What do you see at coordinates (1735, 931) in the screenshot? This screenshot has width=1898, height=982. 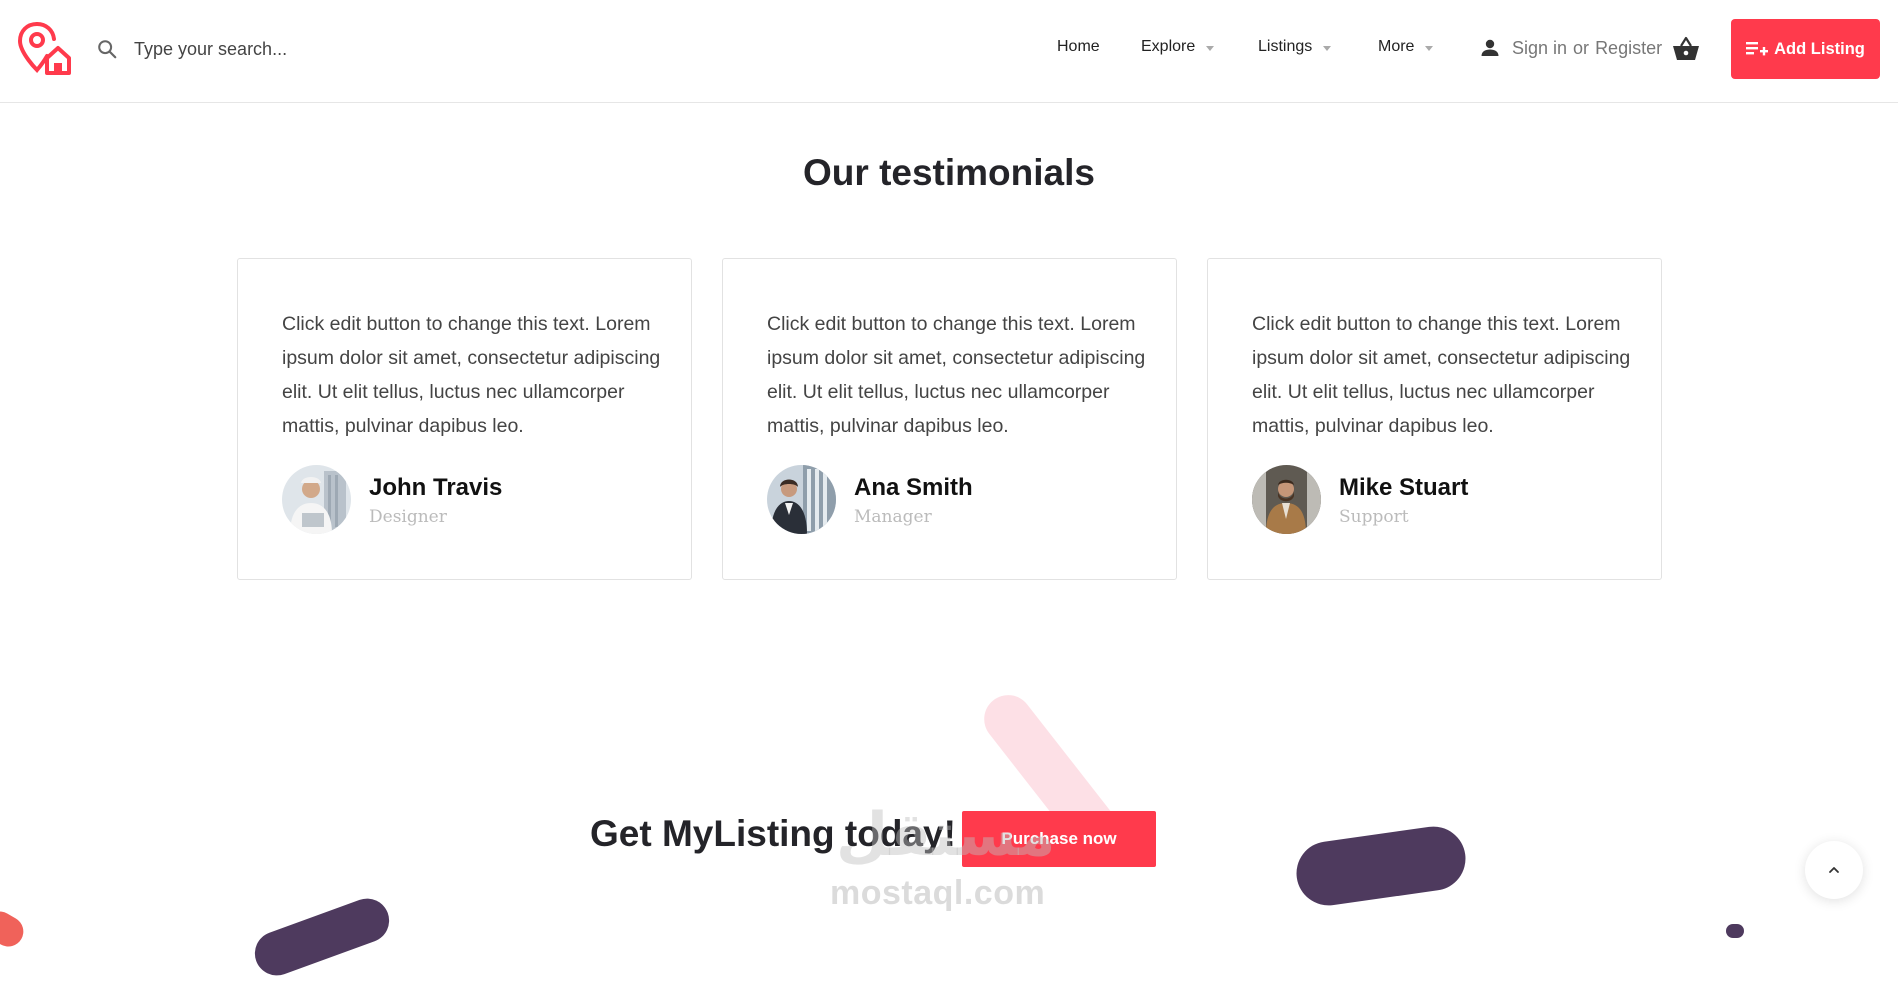 I see `decorative-purple-dot` at bounding box center [1735, 931].